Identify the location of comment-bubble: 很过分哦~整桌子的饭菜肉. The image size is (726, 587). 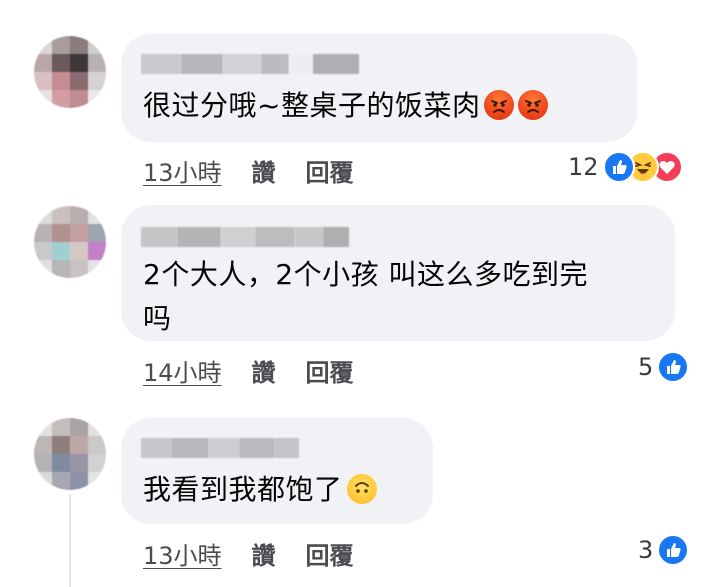
(379, 88).